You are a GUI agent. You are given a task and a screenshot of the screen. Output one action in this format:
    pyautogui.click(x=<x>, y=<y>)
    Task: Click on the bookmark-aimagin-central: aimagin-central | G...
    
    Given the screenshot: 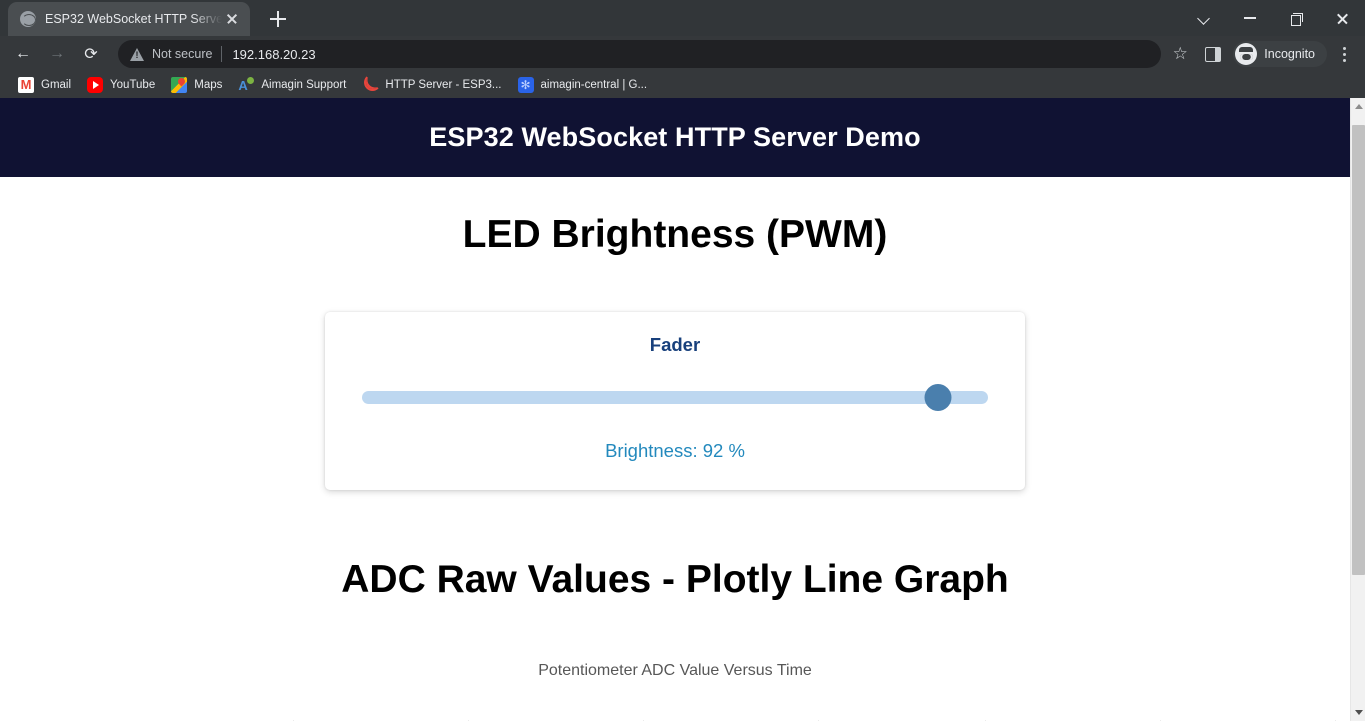 What is the action you would take?
    pyautogui.click(x=583, y=85)
    